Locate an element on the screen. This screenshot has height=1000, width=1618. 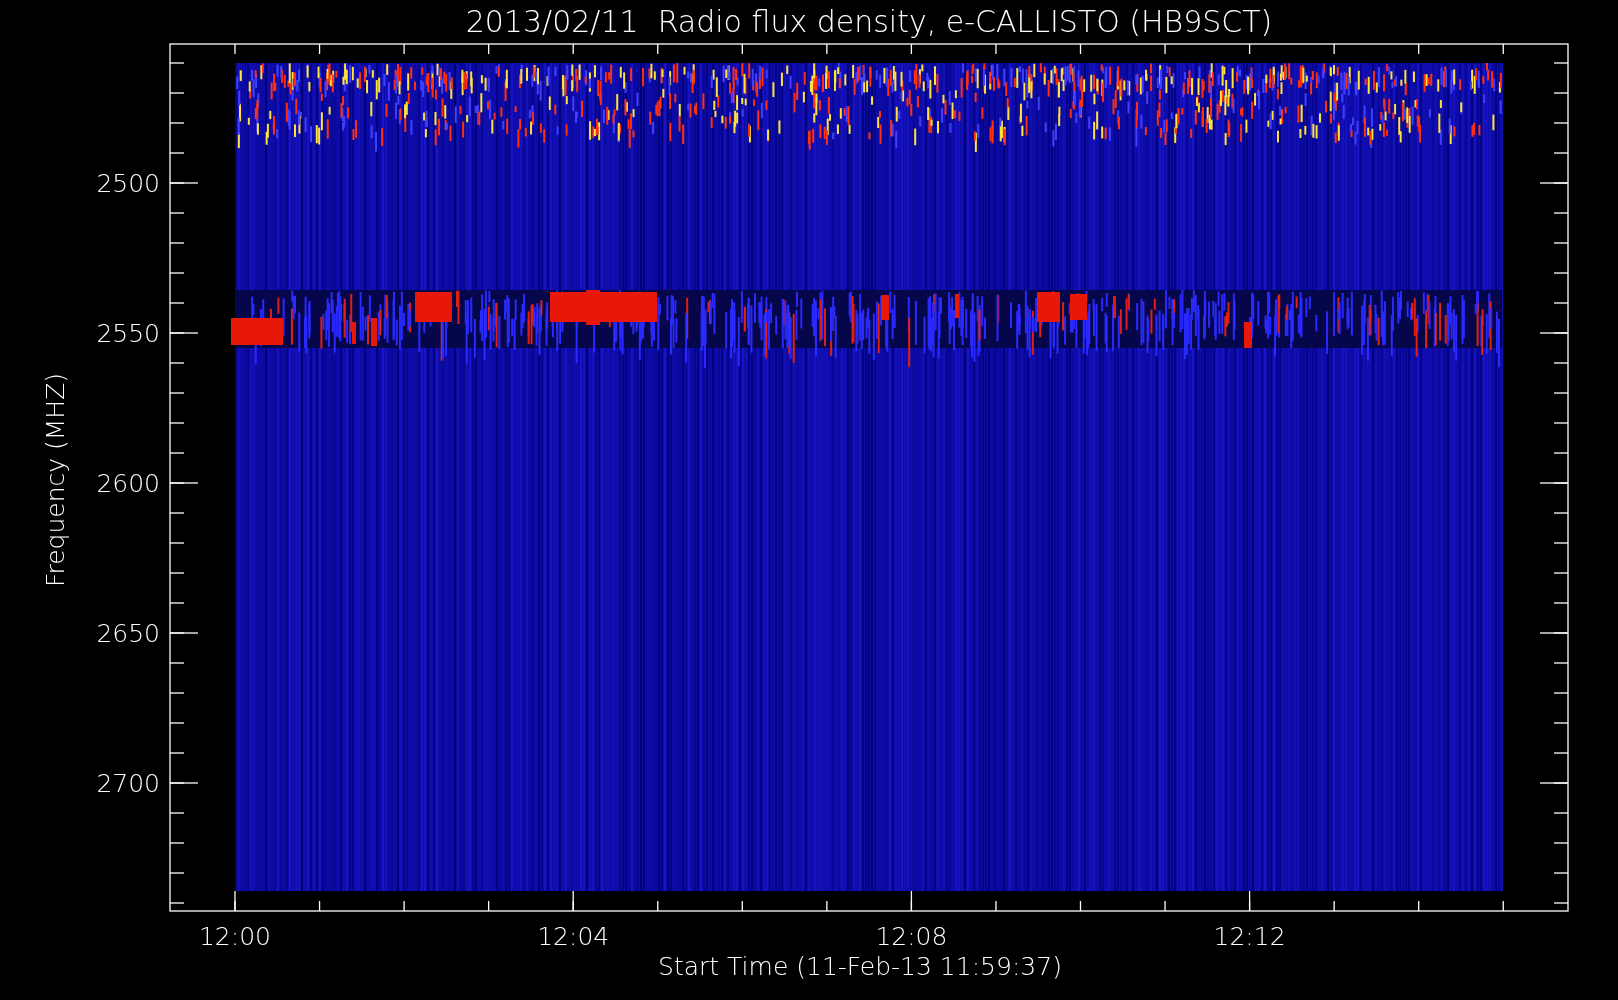
x-tick-label: 12:04 is located at coordinates (573, 936).